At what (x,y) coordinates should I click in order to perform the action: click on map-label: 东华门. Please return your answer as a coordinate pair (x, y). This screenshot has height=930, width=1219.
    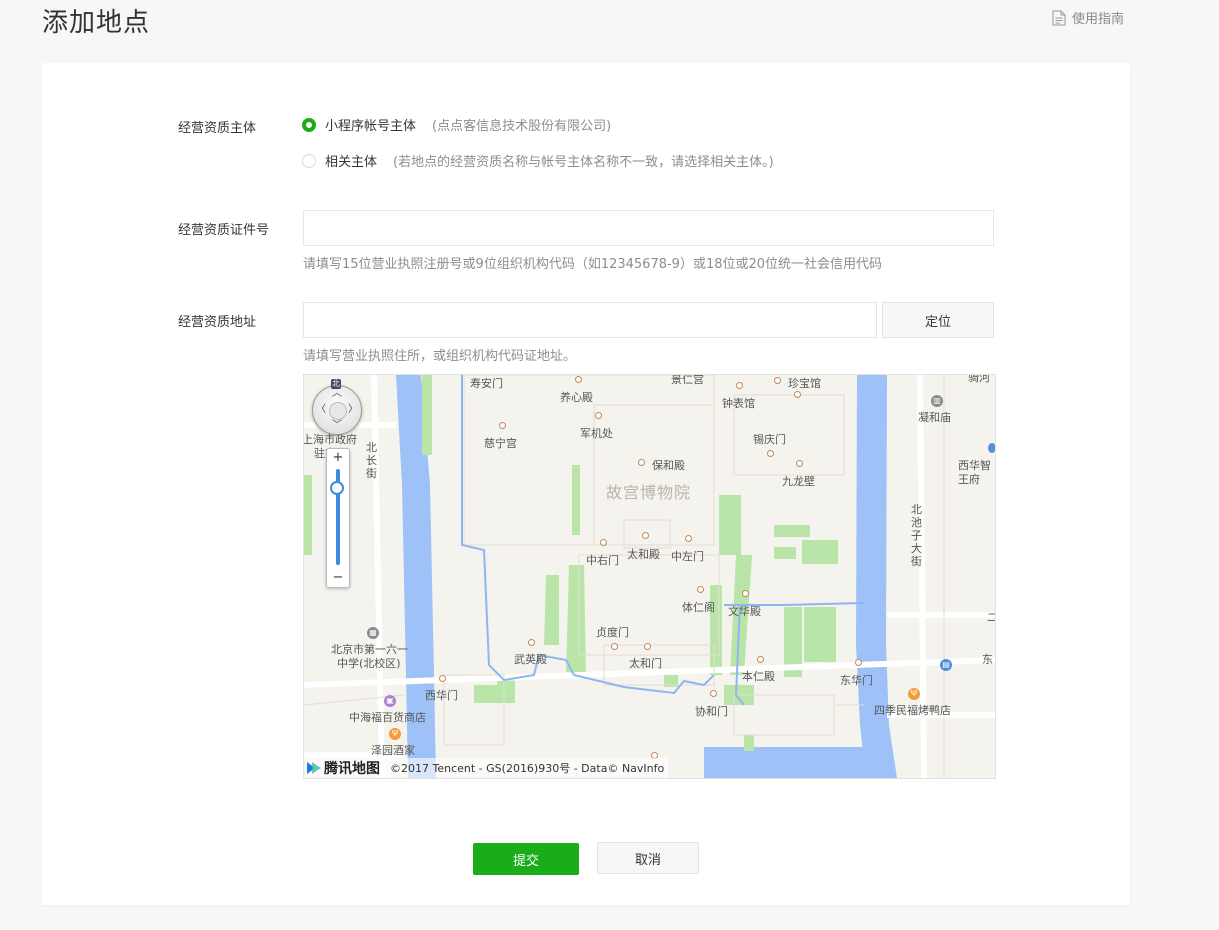
    Looking at the image, I should click on (856, 680).